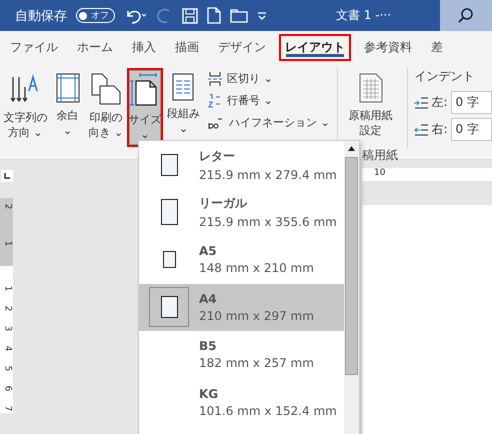  Describe the element at coordinates (187, 47) in the screenshot. I see `ribbon-tab: 描画` at that location.